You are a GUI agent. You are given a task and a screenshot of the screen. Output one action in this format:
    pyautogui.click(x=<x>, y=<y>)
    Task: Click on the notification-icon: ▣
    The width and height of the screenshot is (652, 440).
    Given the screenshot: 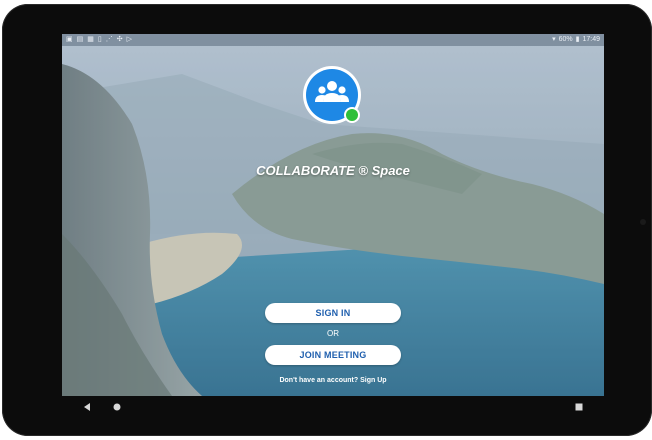 What is the action you would take?
    pyautogui.click(x=69, y=39)
    